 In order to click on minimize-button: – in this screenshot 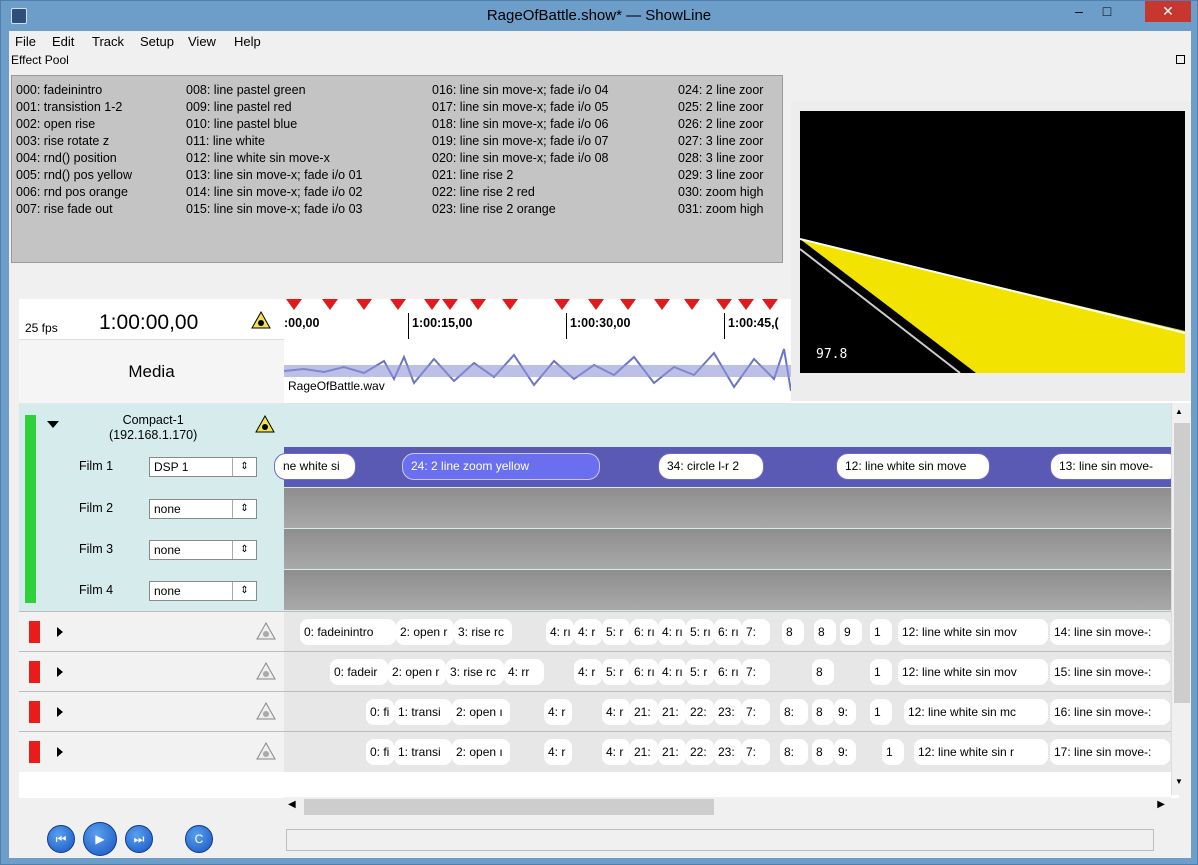, I will do `click(1079, 12)`.